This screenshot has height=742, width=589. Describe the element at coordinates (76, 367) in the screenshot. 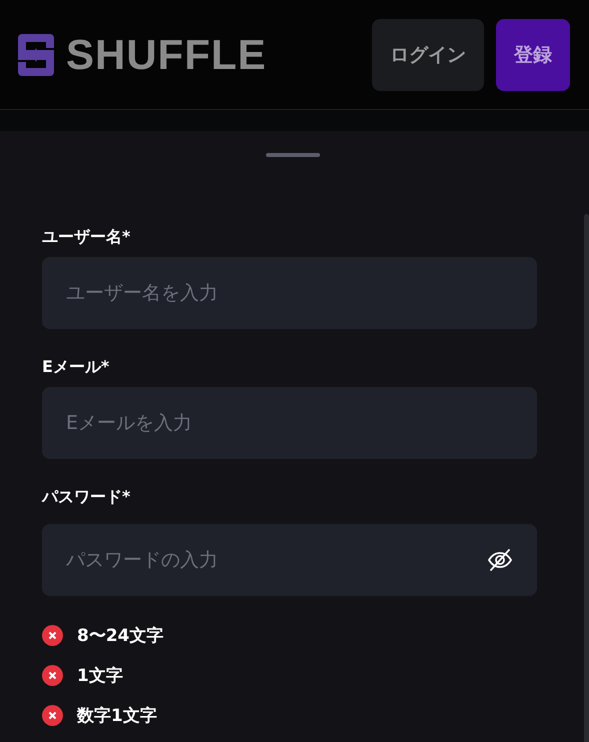

I see `field-label: Eメール*` at that location.